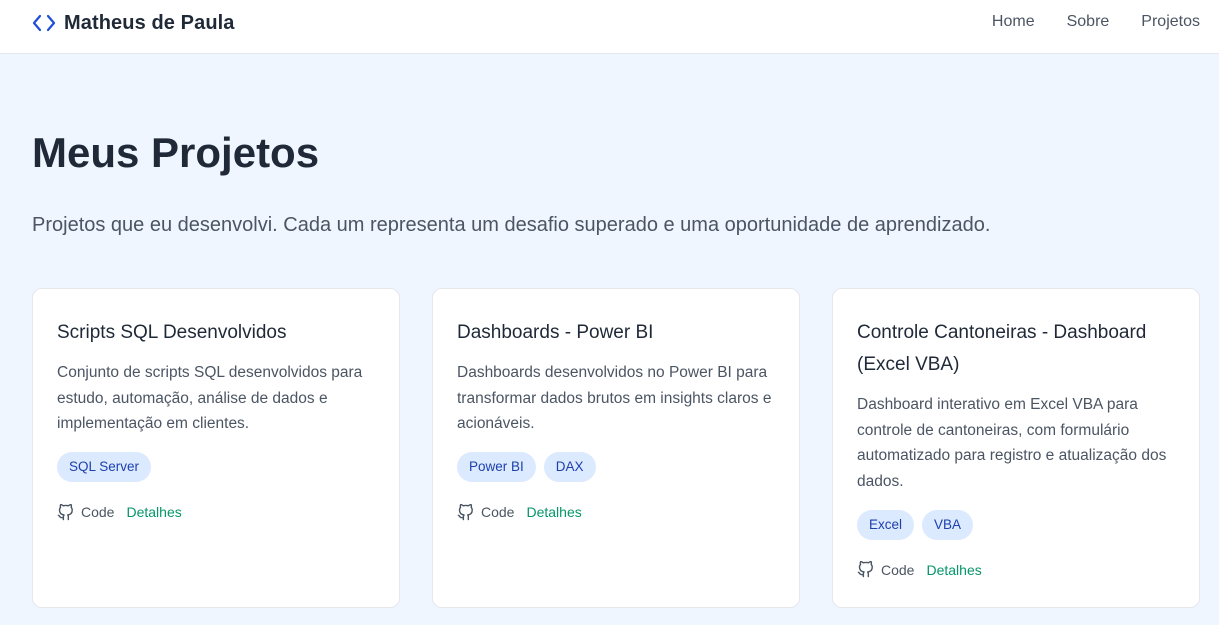  What do you see at coordinates (609, 27) in the screenshot?
I see `navbar: Matheus de Paula Home Sobre Projetos` at bounding box center [609, 27].